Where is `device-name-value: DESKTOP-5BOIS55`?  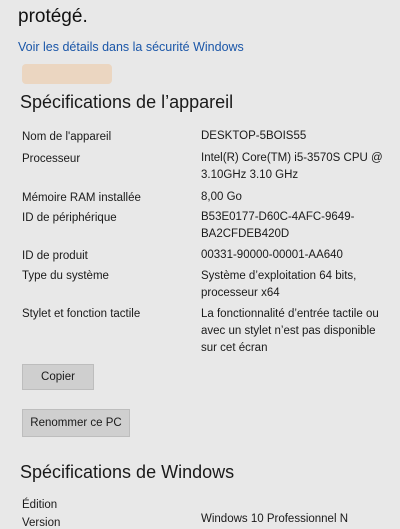
device-name-value: DESKTOP-5BOIS55 is located at coordinates (254, 136).